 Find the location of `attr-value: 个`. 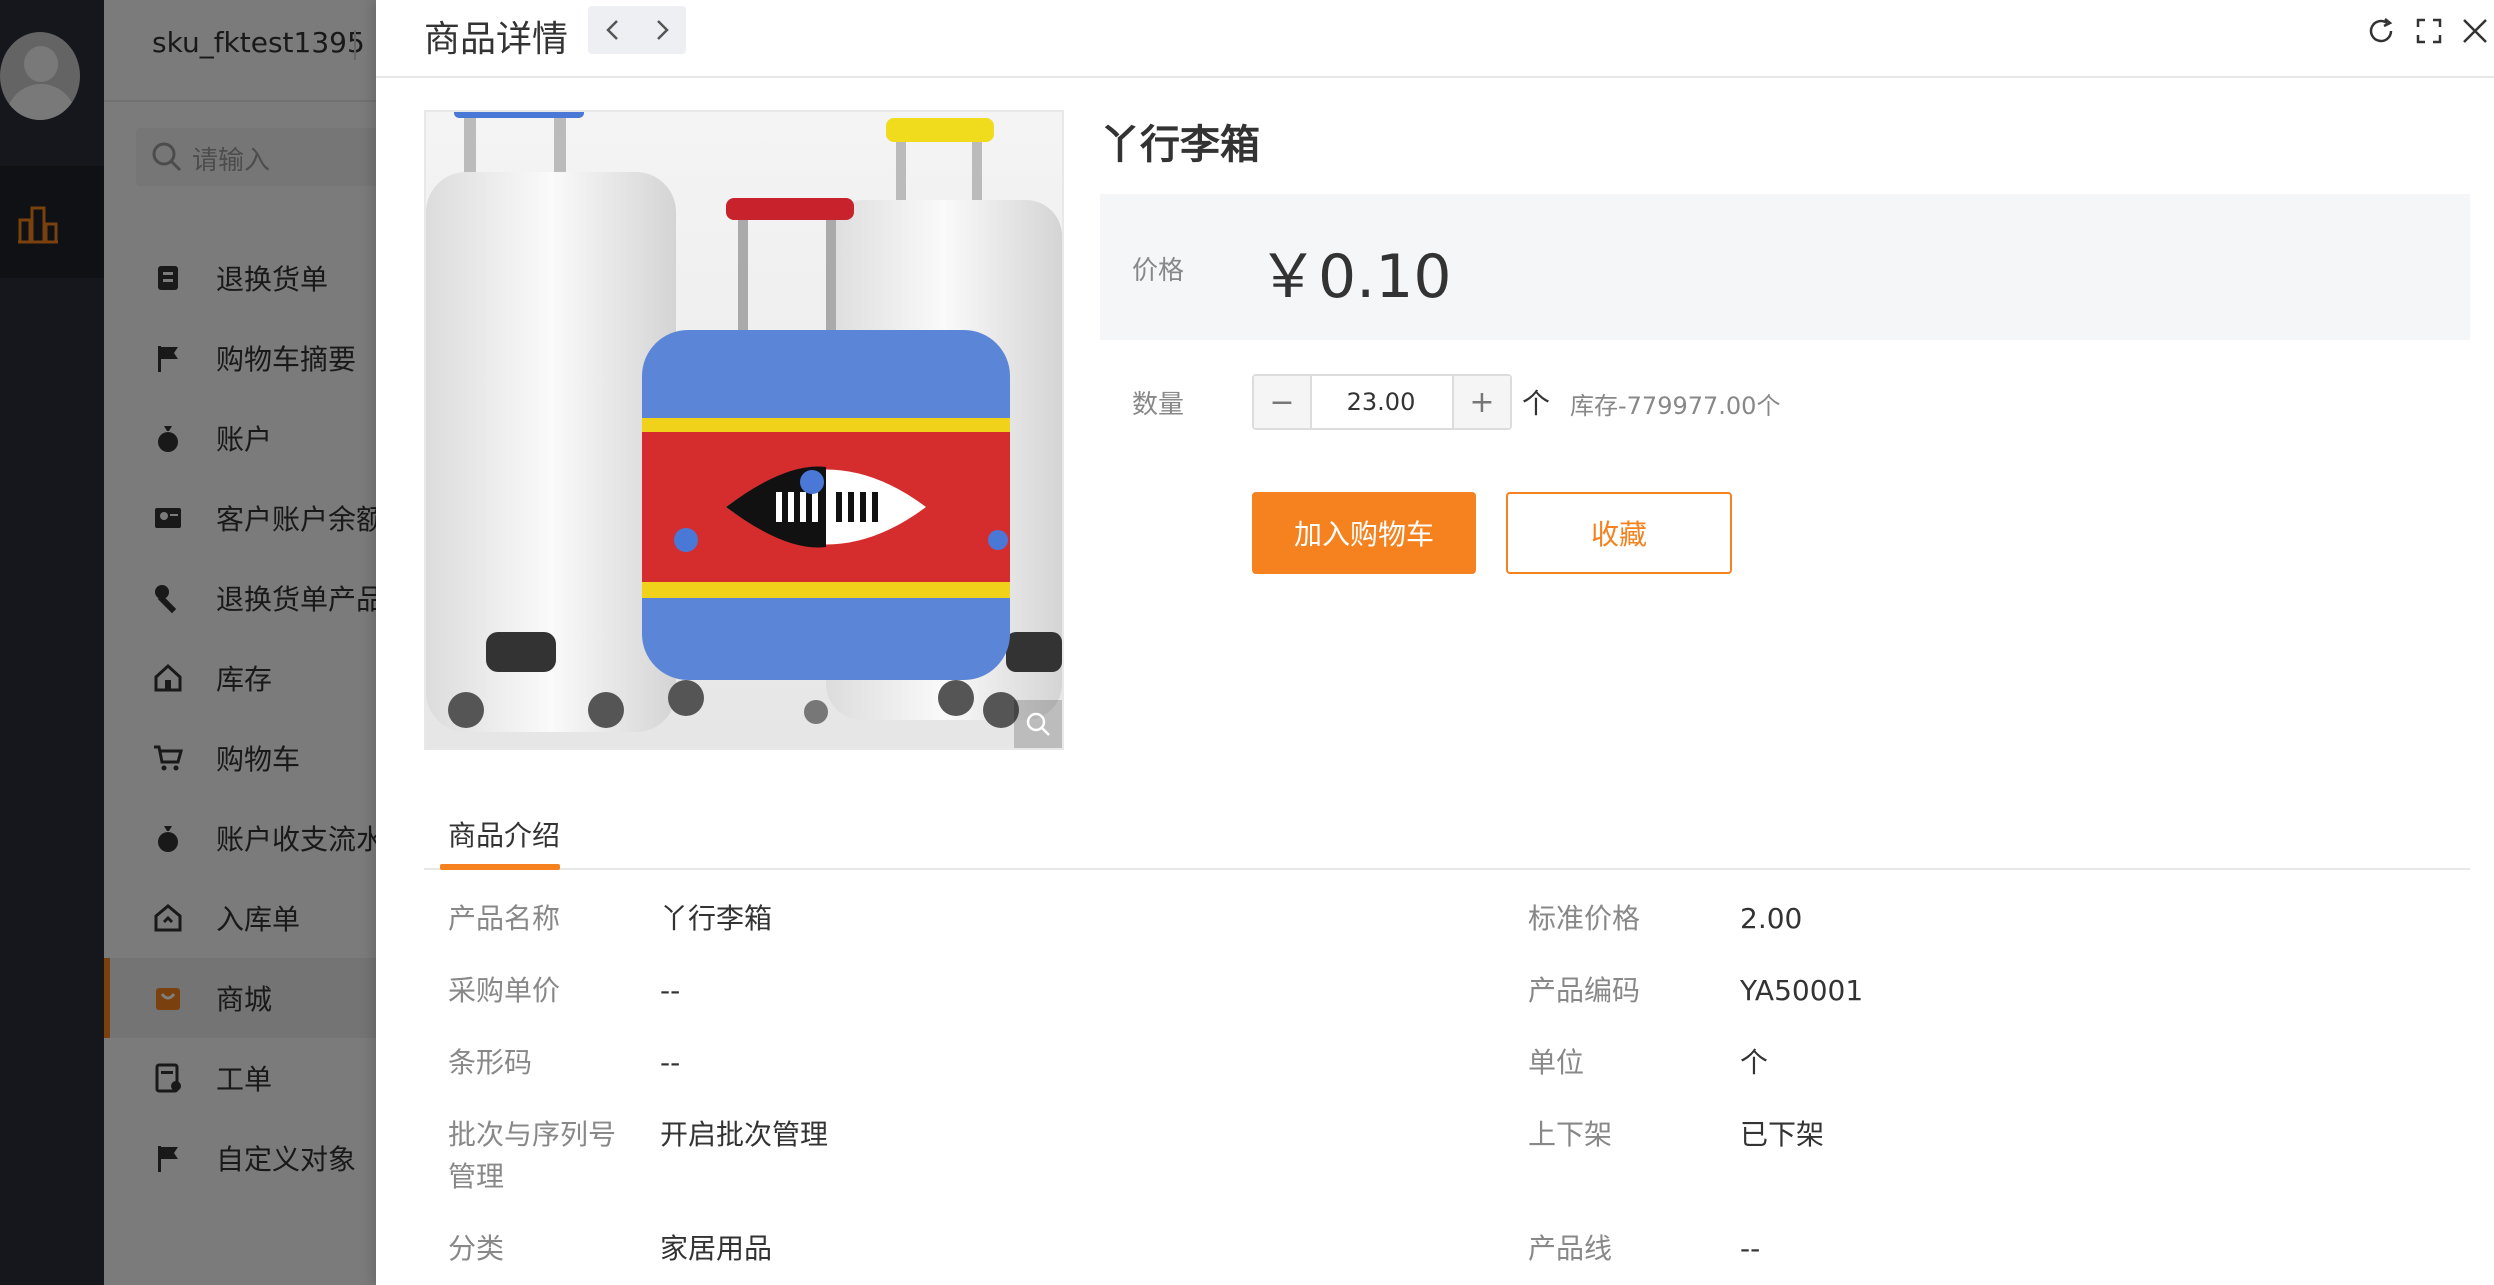

attr-value: 个 is located at coordinates (1754, 1062).